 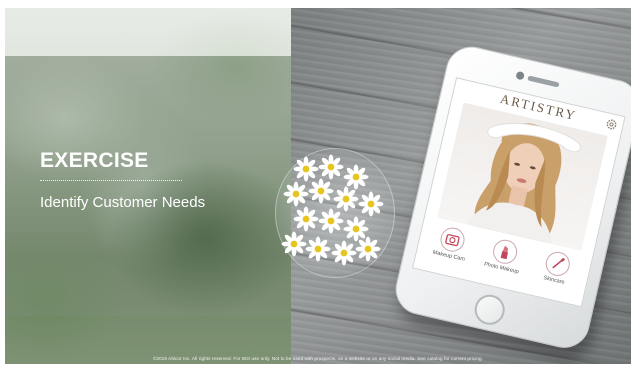 I want to click on gear-icon, so click(x=611, y=124).